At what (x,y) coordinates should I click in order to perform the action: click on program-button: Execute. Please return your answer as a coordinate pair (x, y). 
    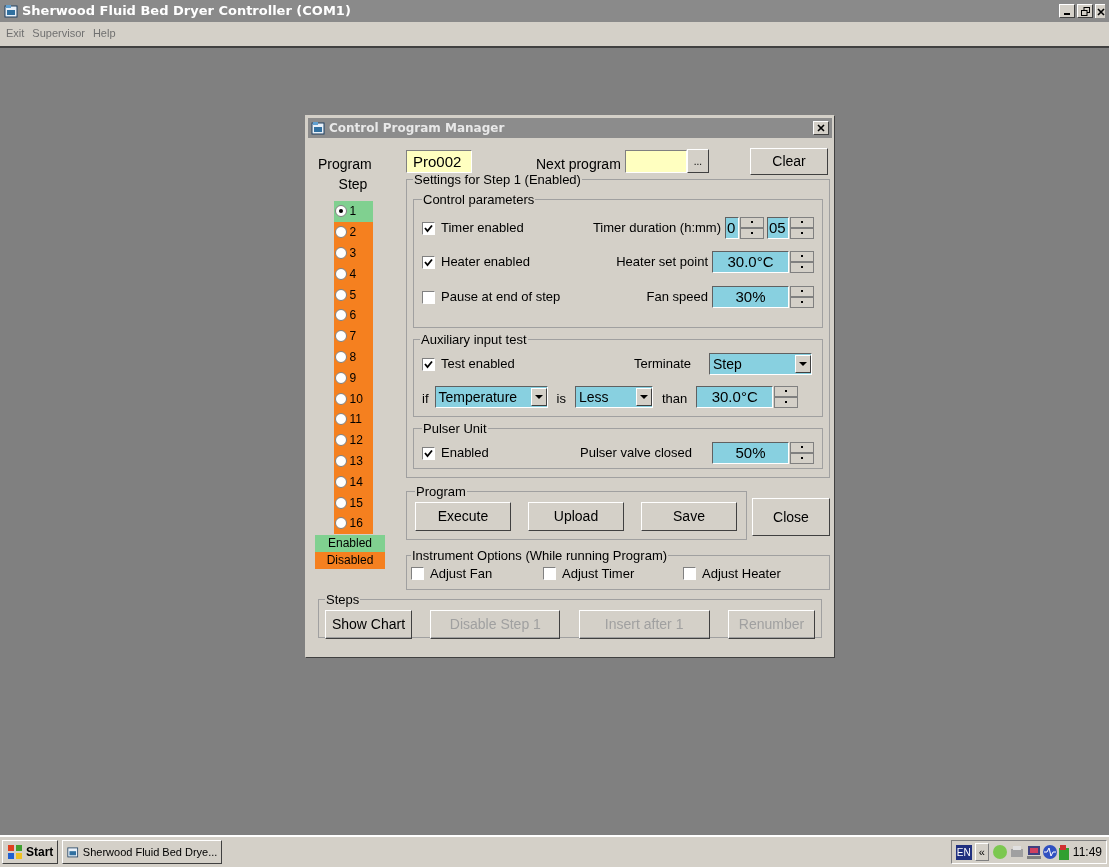
    Looking at the image, I should click on (463, 516).